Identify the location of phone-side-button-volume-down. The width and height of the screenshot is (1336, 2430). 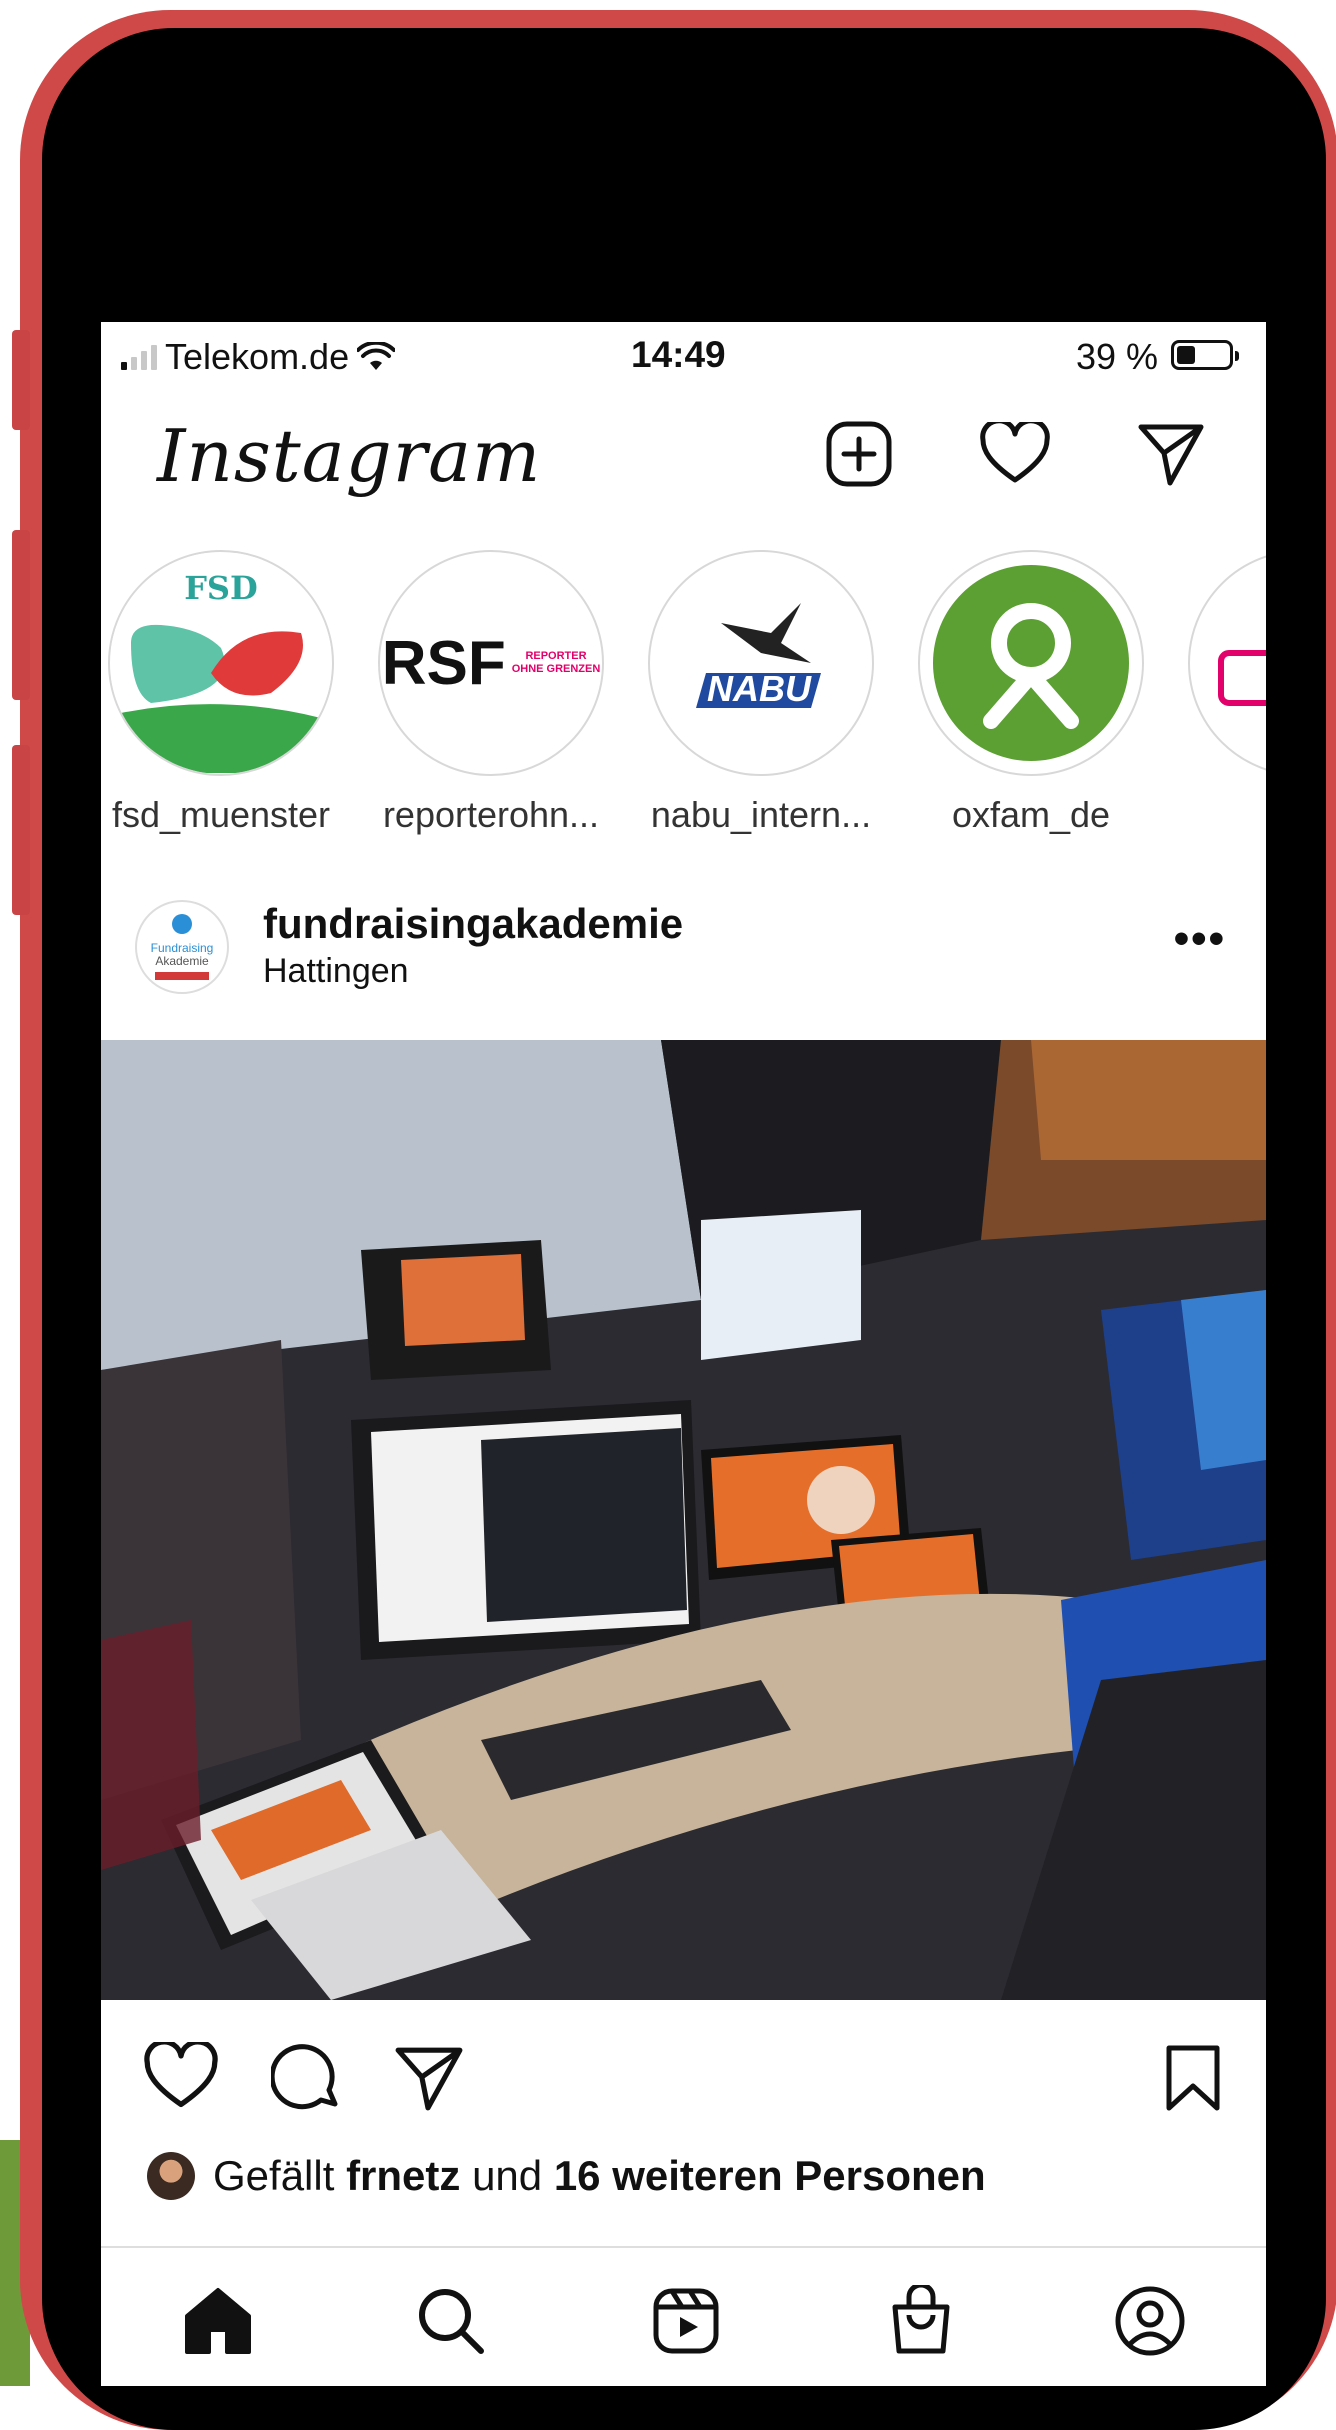
(21, 830).